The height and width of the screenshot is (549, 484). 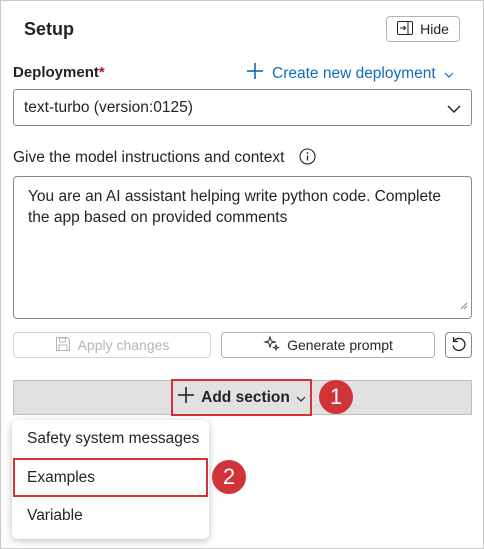 What do you see at coordinates (59, 72) in the screenshot?
I see `deployment-label: Deployment*` at bounding box center [59, 72].